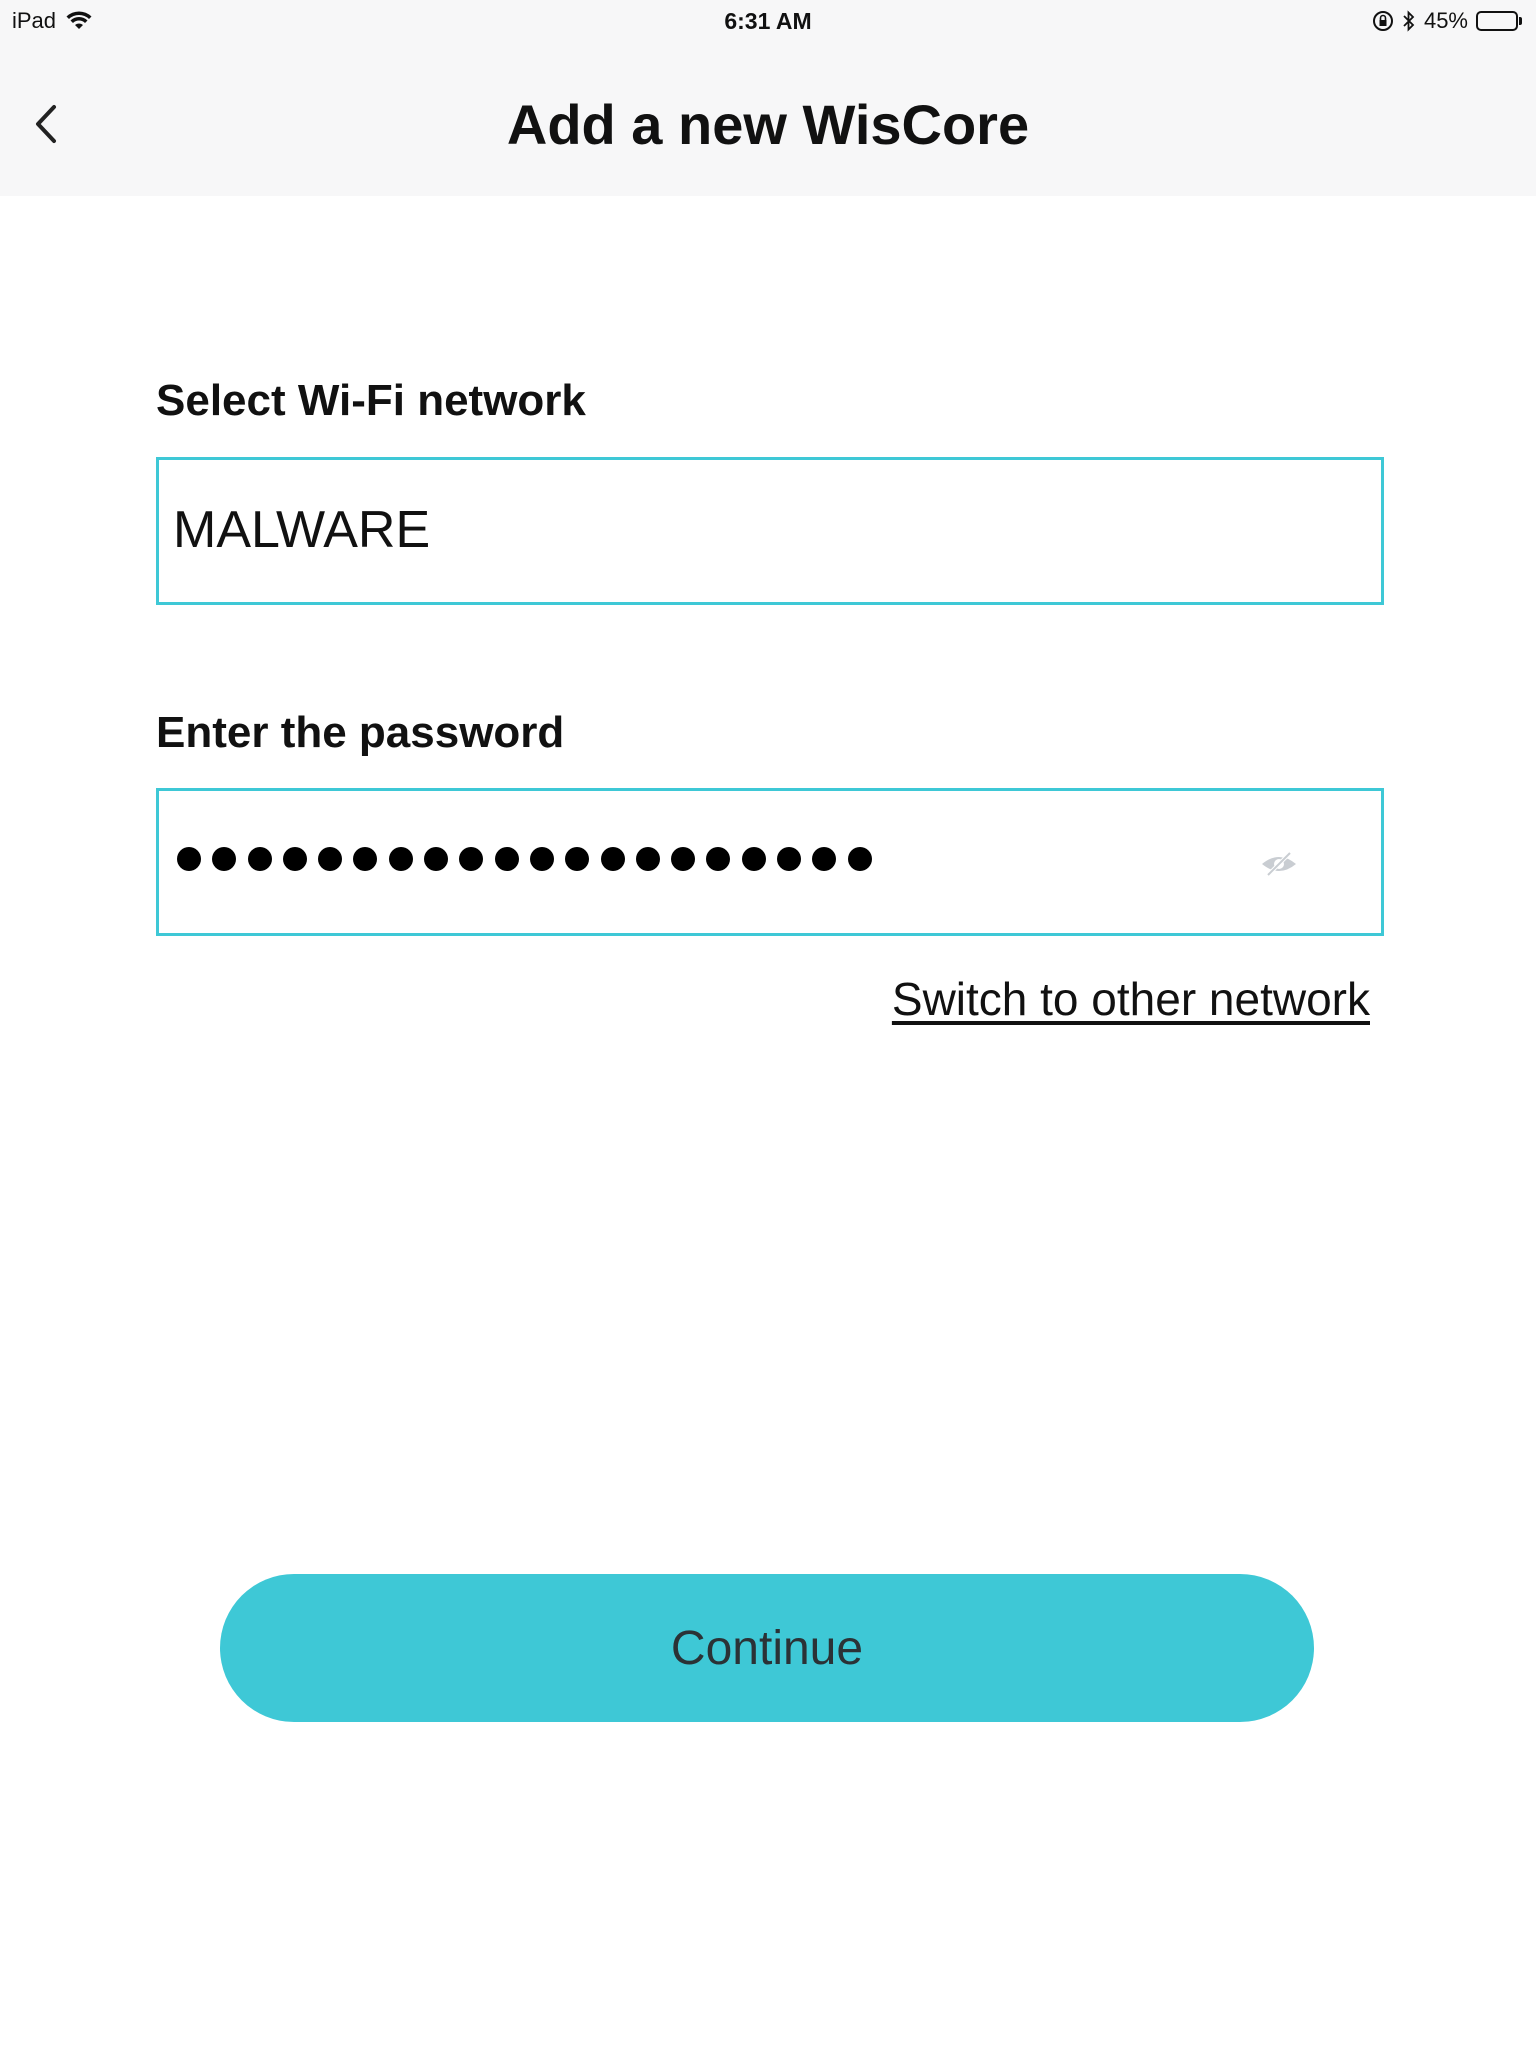  I want to click on status-time: 6:31 AM, so click(768, 21).